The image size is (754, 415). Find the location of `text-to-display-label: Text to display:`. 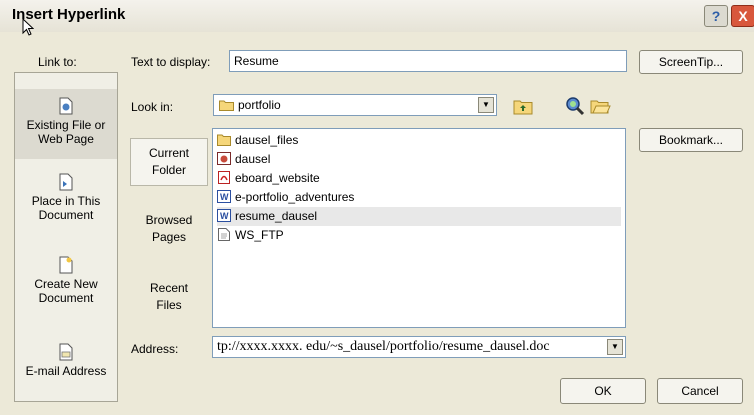

text-to-display-label: Text to display: is located at coordinates (171, 62).